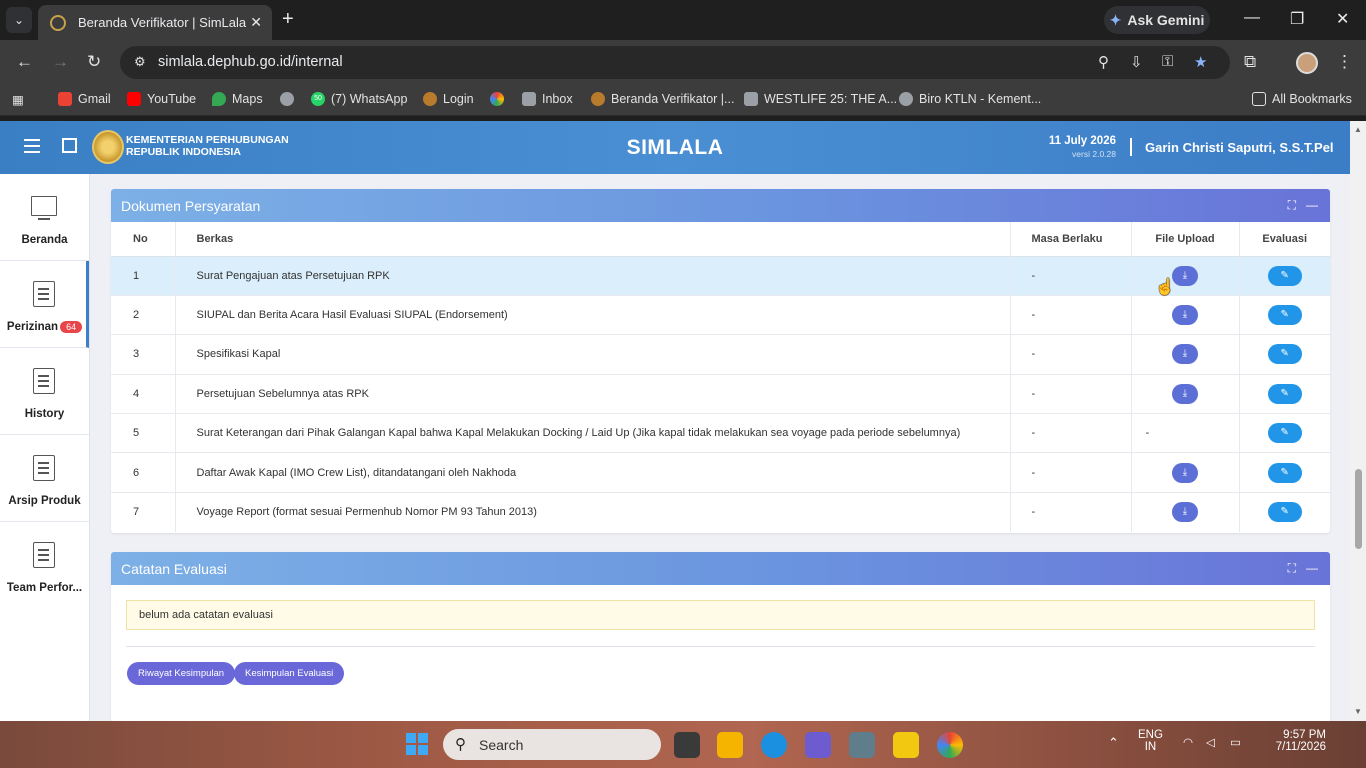  What do you see at coordinates (32, 146) in the screenshot?
I see `hamburger-menu-icon` at bounding box center [32, 146].